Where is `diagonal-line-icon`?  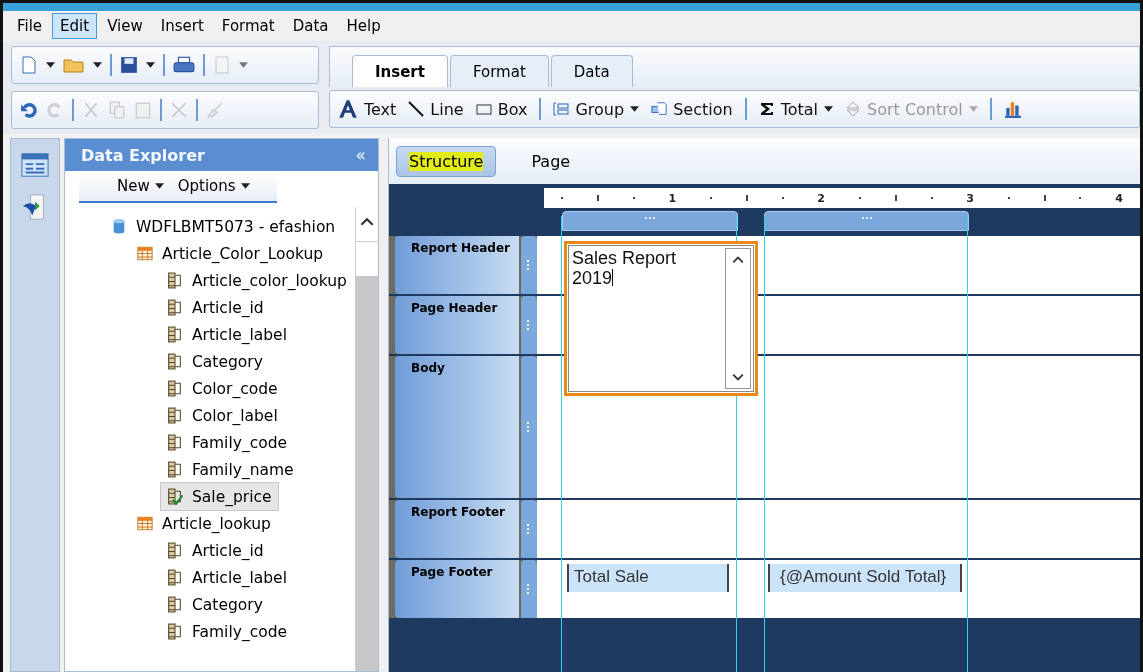
diagonal-line-icon is located at coordinates (416, 109).